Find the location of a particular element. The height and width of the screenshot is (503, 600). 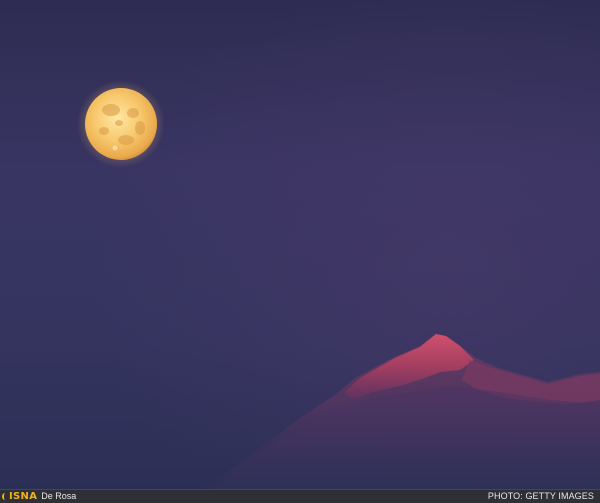

photographer-name: De Rosa is located at coordinates (59, 496).